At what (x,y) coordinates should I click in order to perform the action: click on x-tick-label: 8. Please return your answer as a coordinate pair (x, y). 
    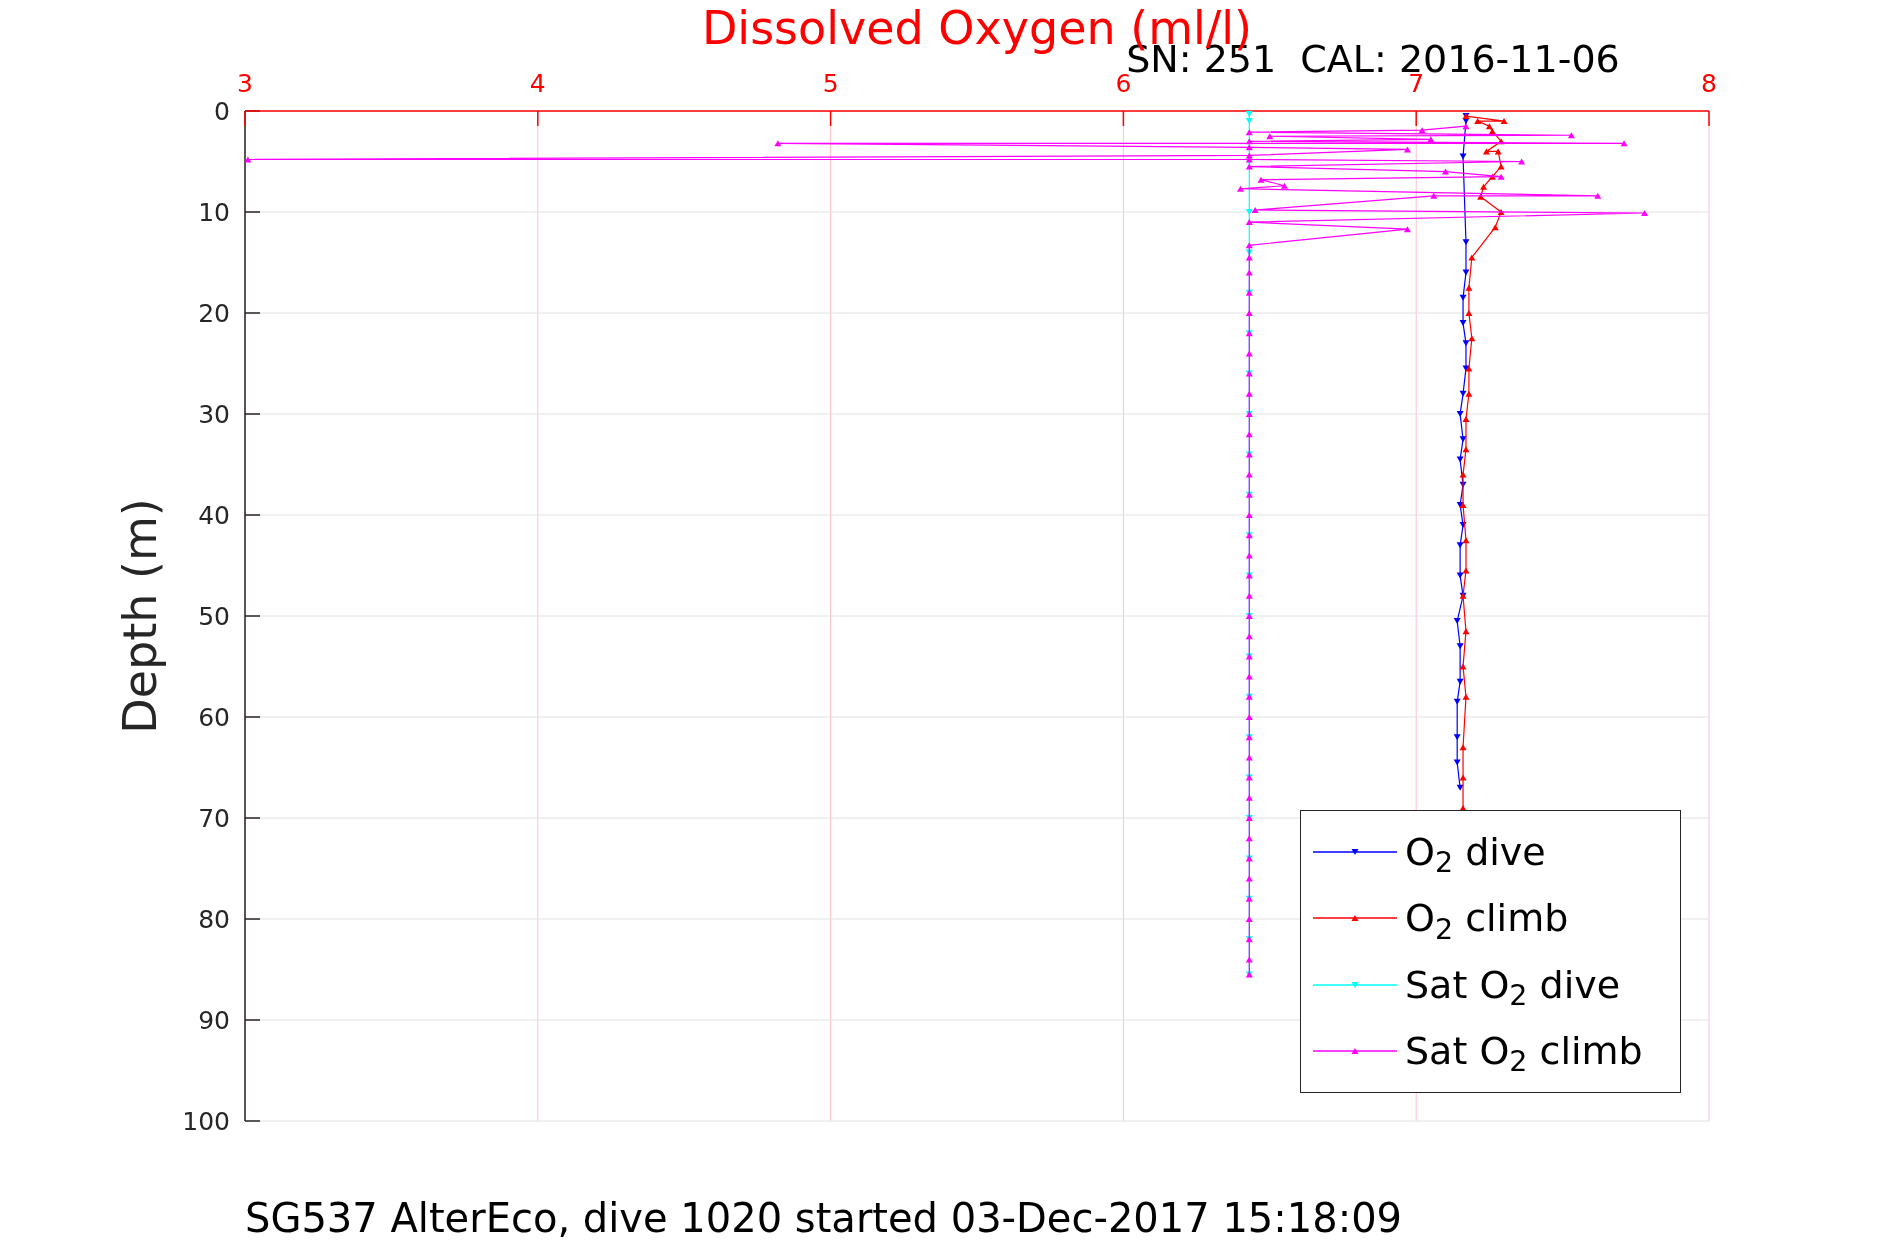
    Looking at the image, I should click on (1709, 83).